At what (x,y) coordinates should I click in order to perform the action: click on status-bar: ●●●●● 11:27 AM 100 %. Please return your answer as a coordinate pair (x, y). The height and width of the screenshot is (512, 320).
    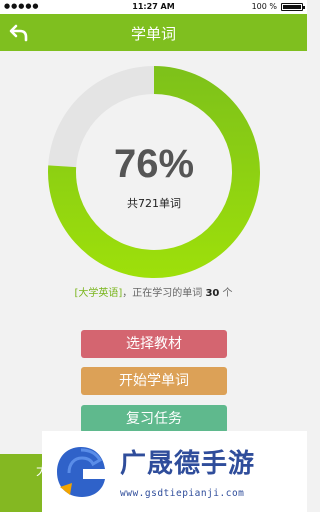
    Looking at the image, I should click on (153, 7).